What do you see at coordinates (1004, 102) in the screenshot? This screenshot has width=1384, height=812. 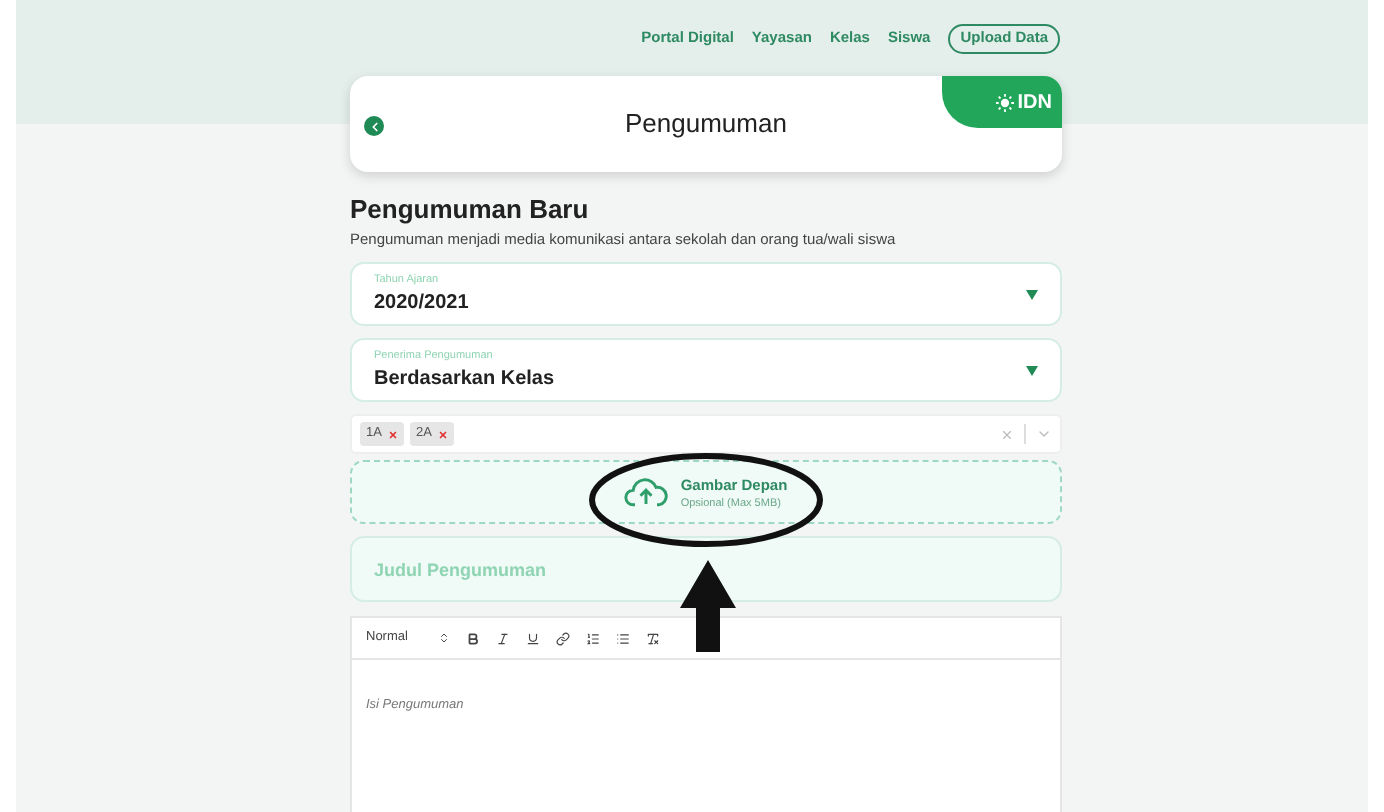 I see `sun-icon` at bounding box center [1004, 102].